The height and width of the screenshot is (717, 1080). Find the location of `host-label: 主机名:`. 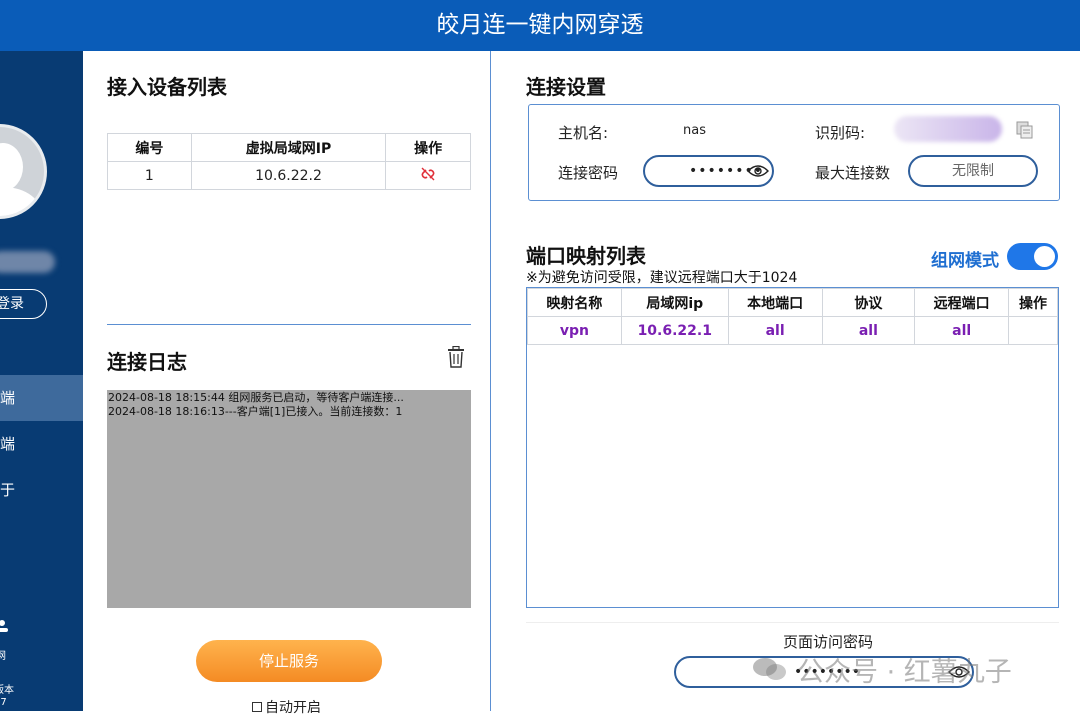

host-label: 主机名: is located at coordinates (583, 133).